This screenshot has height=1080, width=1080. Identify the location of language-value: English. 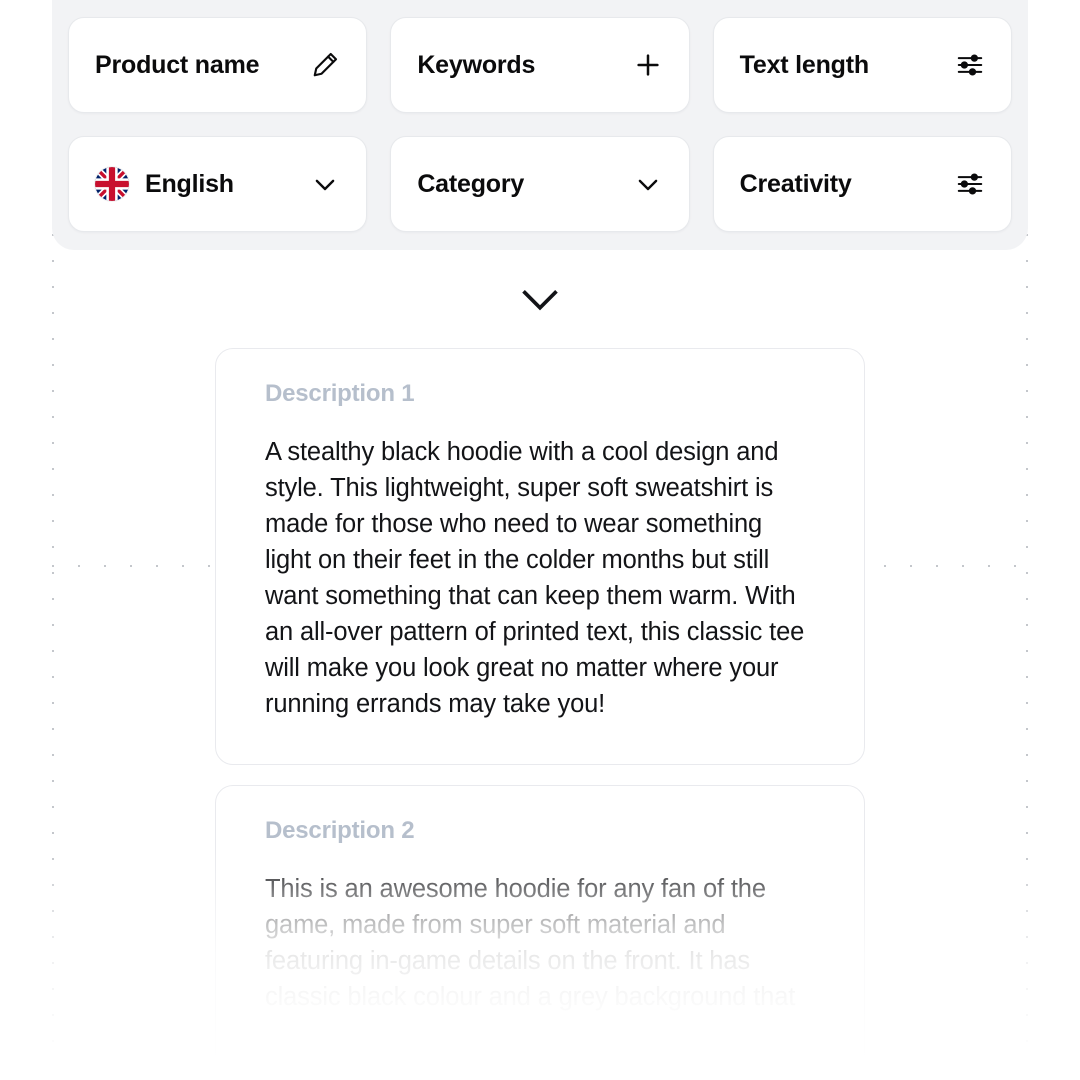
(164, 184).